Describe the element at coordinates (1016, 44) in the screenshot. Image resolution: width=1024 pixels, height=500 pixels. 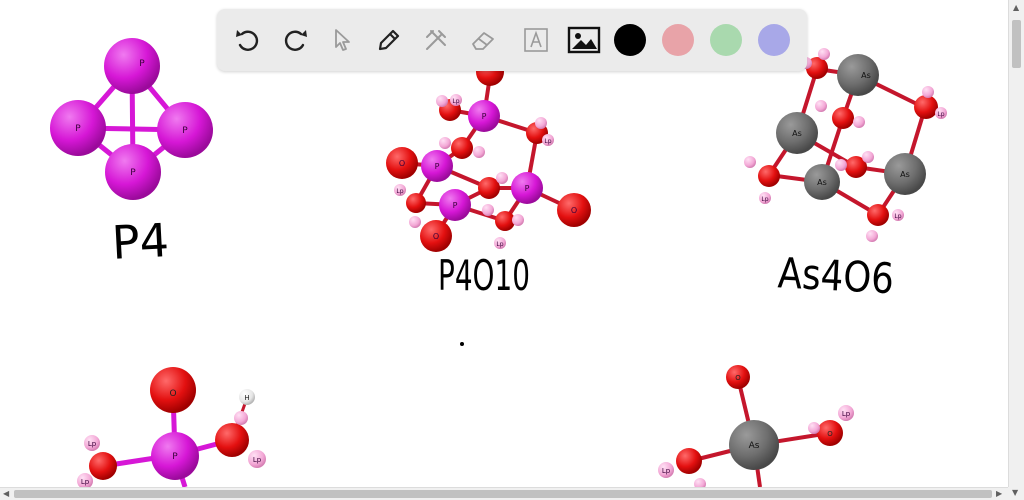
I see `vertical-scroll-thumb` at that location.